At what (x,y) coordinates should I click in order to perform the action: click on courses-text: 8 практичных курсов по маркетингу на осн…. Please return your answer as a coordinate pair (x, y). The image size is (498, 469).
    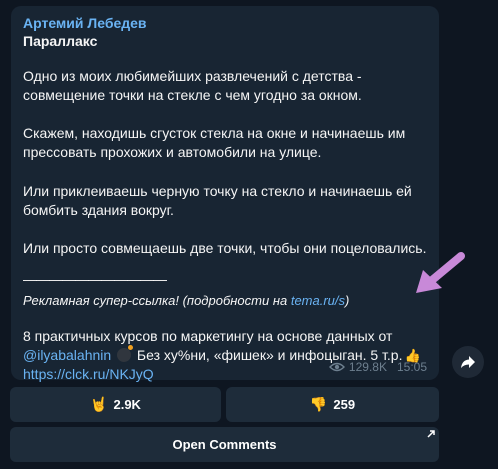
    Looking at the image, I should click on (208, 336).